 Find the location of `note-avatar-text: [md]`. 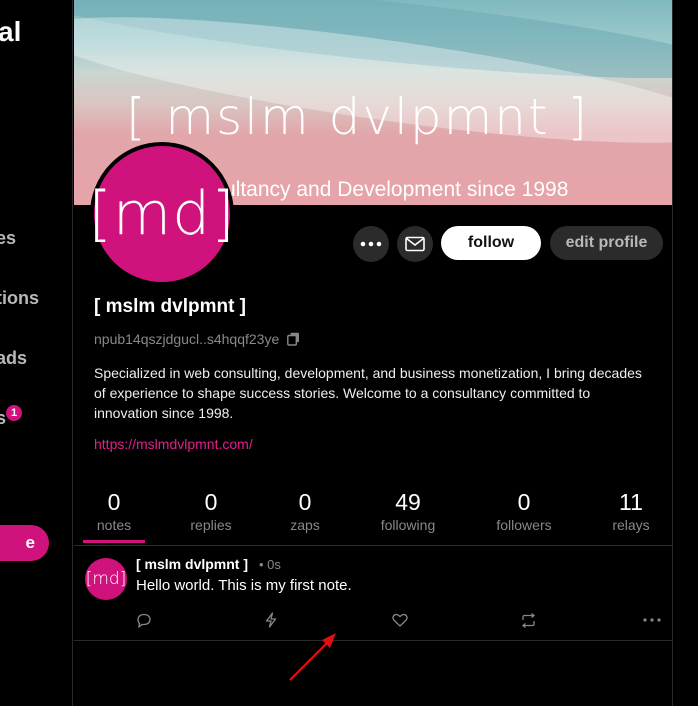

note-avatar-text: [md] is located at coordinates (106, 579).